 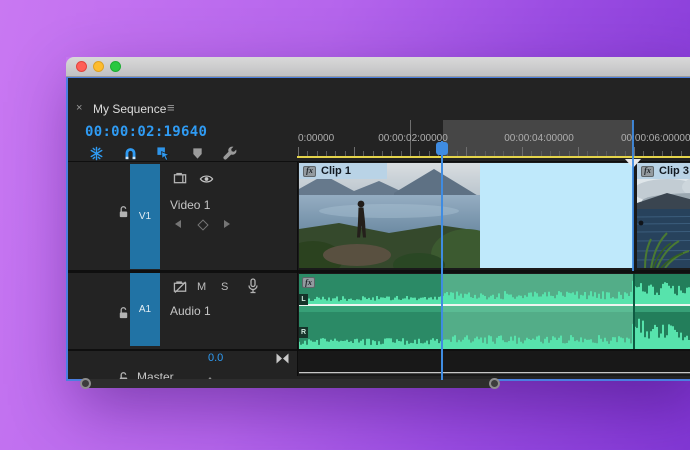 What do you see at coordinates (206, 179) in the screenshot?
I see `toggle-track-output-eye-icon` at bounding box center [206, 179].